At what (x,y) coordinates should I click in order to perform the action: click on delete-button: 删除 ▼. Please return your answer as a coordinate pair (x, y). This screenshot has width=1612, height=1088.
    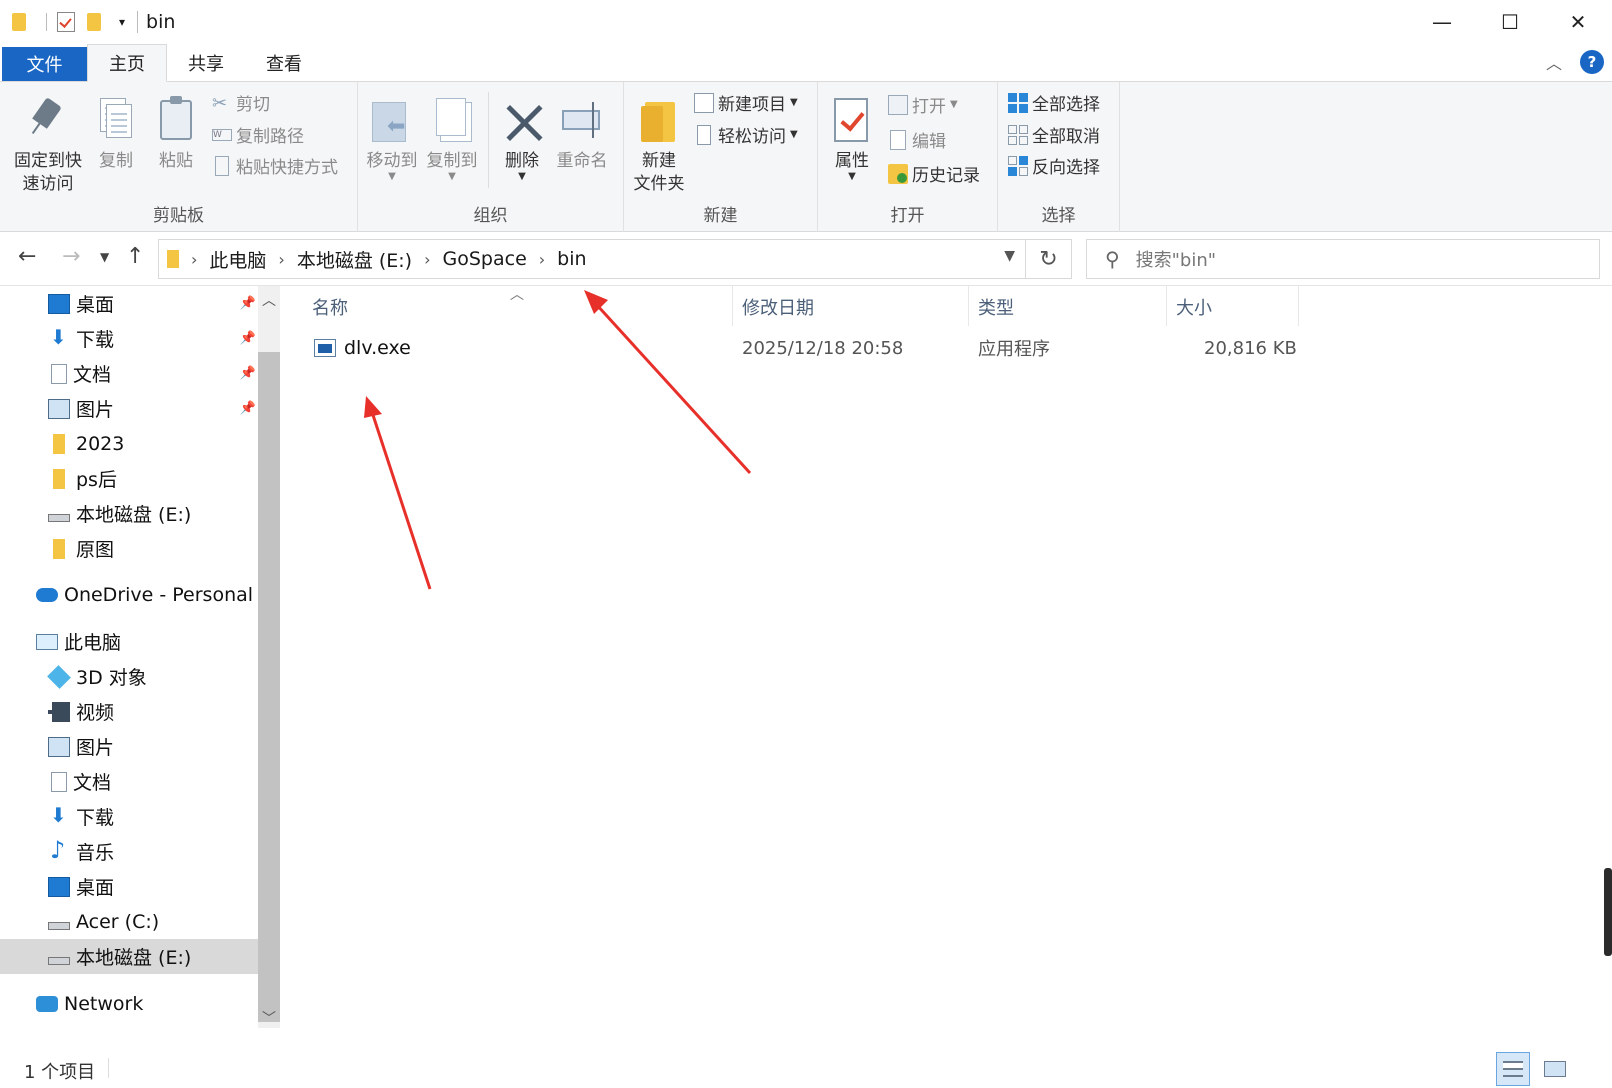
    Looking at the image, I should click on (522, 138).